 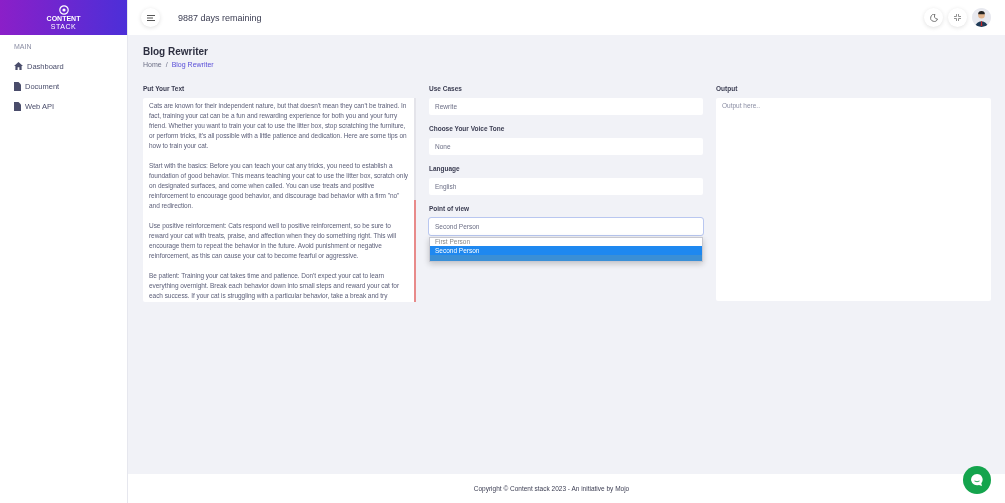 I want to click on home-icon, so click(x=18, y=66).